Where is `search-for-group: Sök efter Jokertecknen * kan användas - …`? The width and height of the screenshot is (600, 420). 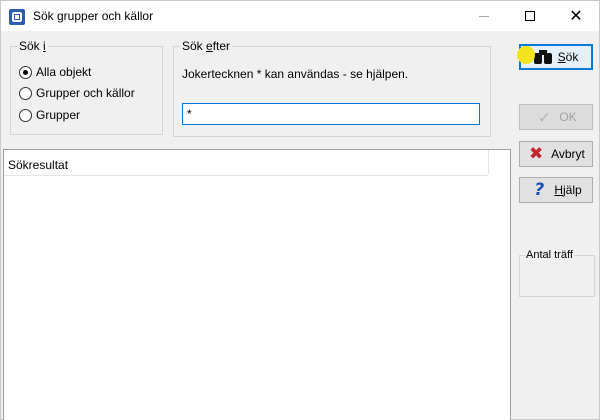 search-for-group: Sök efter Jokertecknen * kan användas - … is located at coordinates (332, 88).